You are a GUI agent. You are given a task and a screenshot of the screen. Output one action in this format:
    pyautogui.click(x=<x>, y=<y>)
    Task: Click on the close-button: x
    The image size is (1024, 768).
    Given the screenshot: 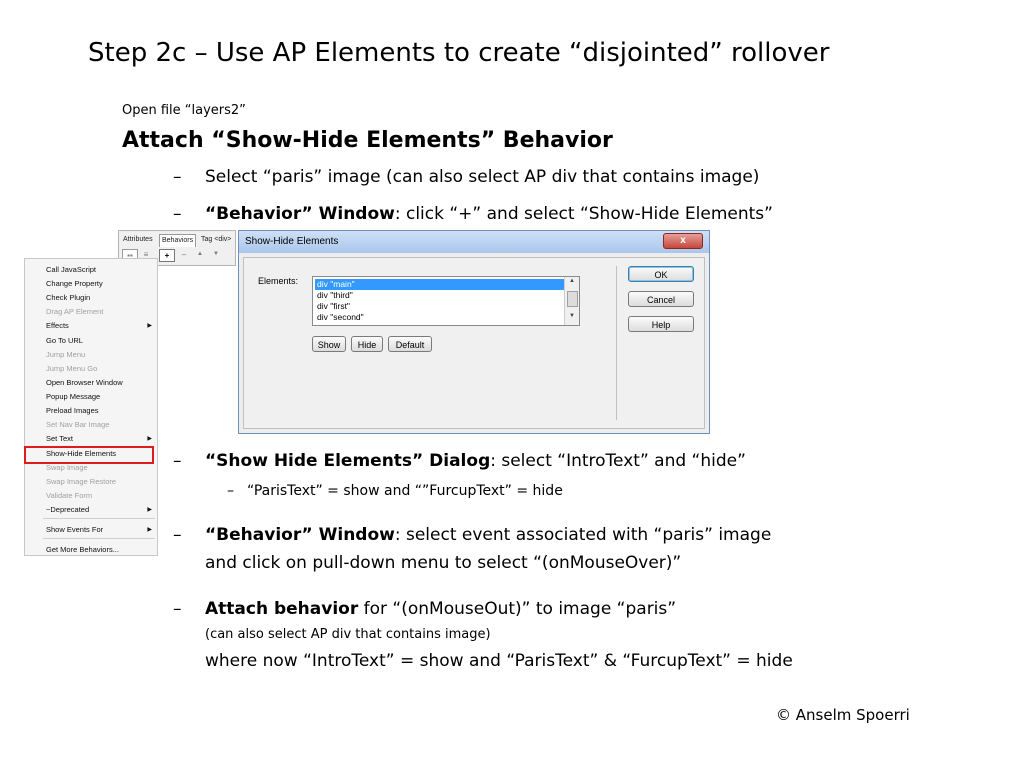 What is the action you would take?
    pyautogui.click(x=683, y=241)
    